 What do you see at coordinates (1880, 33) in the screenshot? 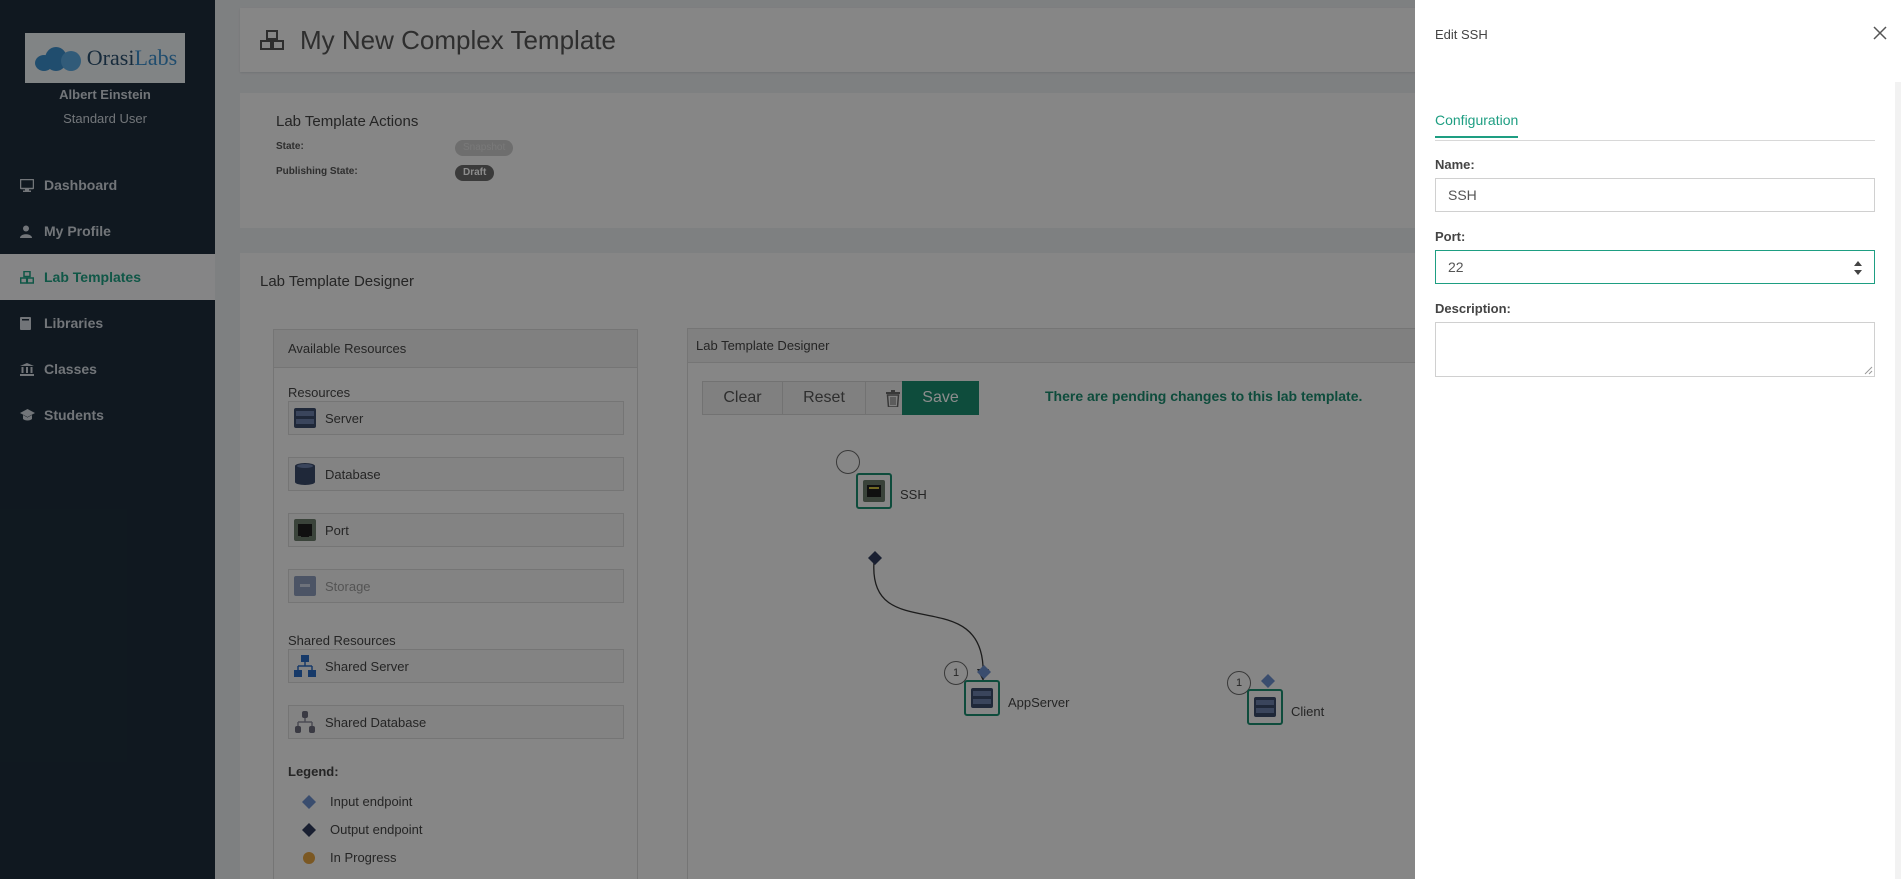
I see `close-icon` at bounding box center [1880, 33].